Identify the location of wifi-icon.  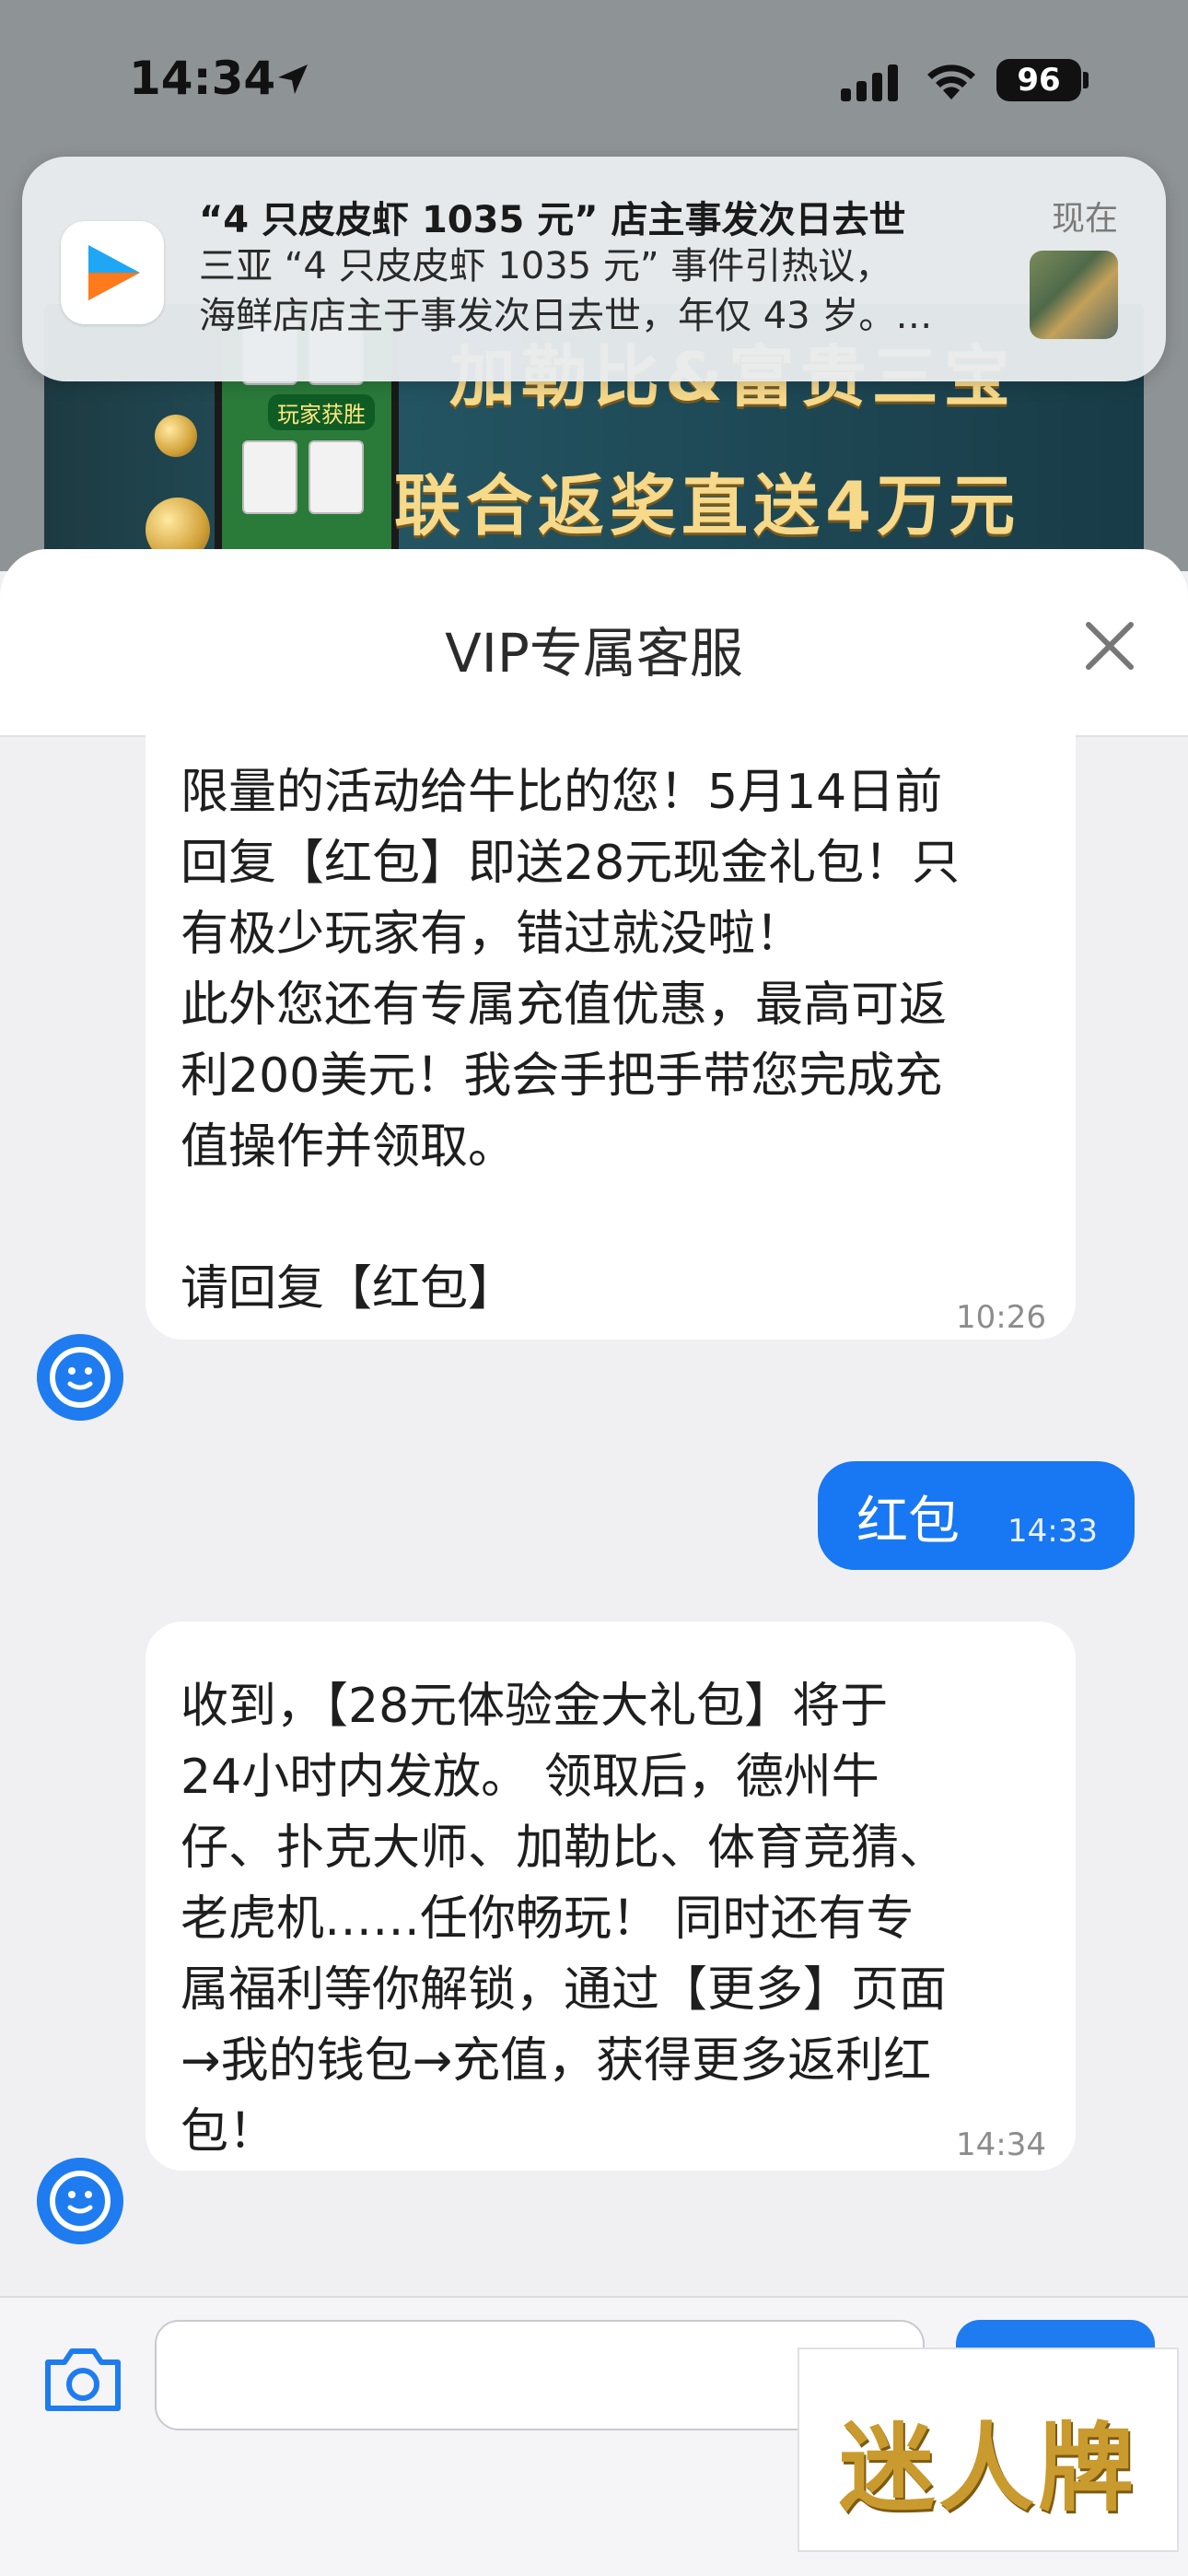
(951, 82).